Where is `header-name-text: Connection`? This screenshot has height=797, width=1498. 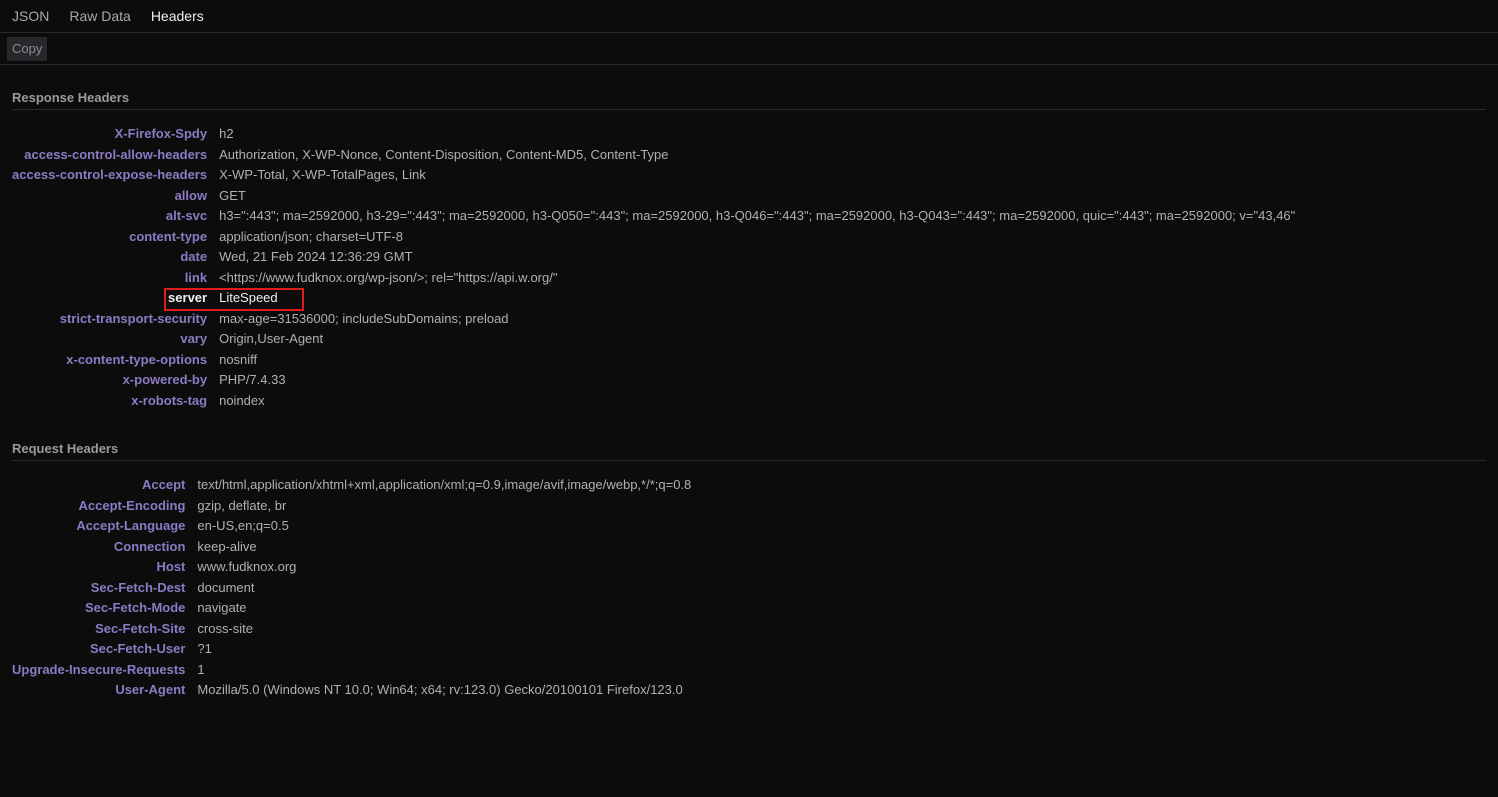
header-name-text: Connection is located at coordinates (149, 546).